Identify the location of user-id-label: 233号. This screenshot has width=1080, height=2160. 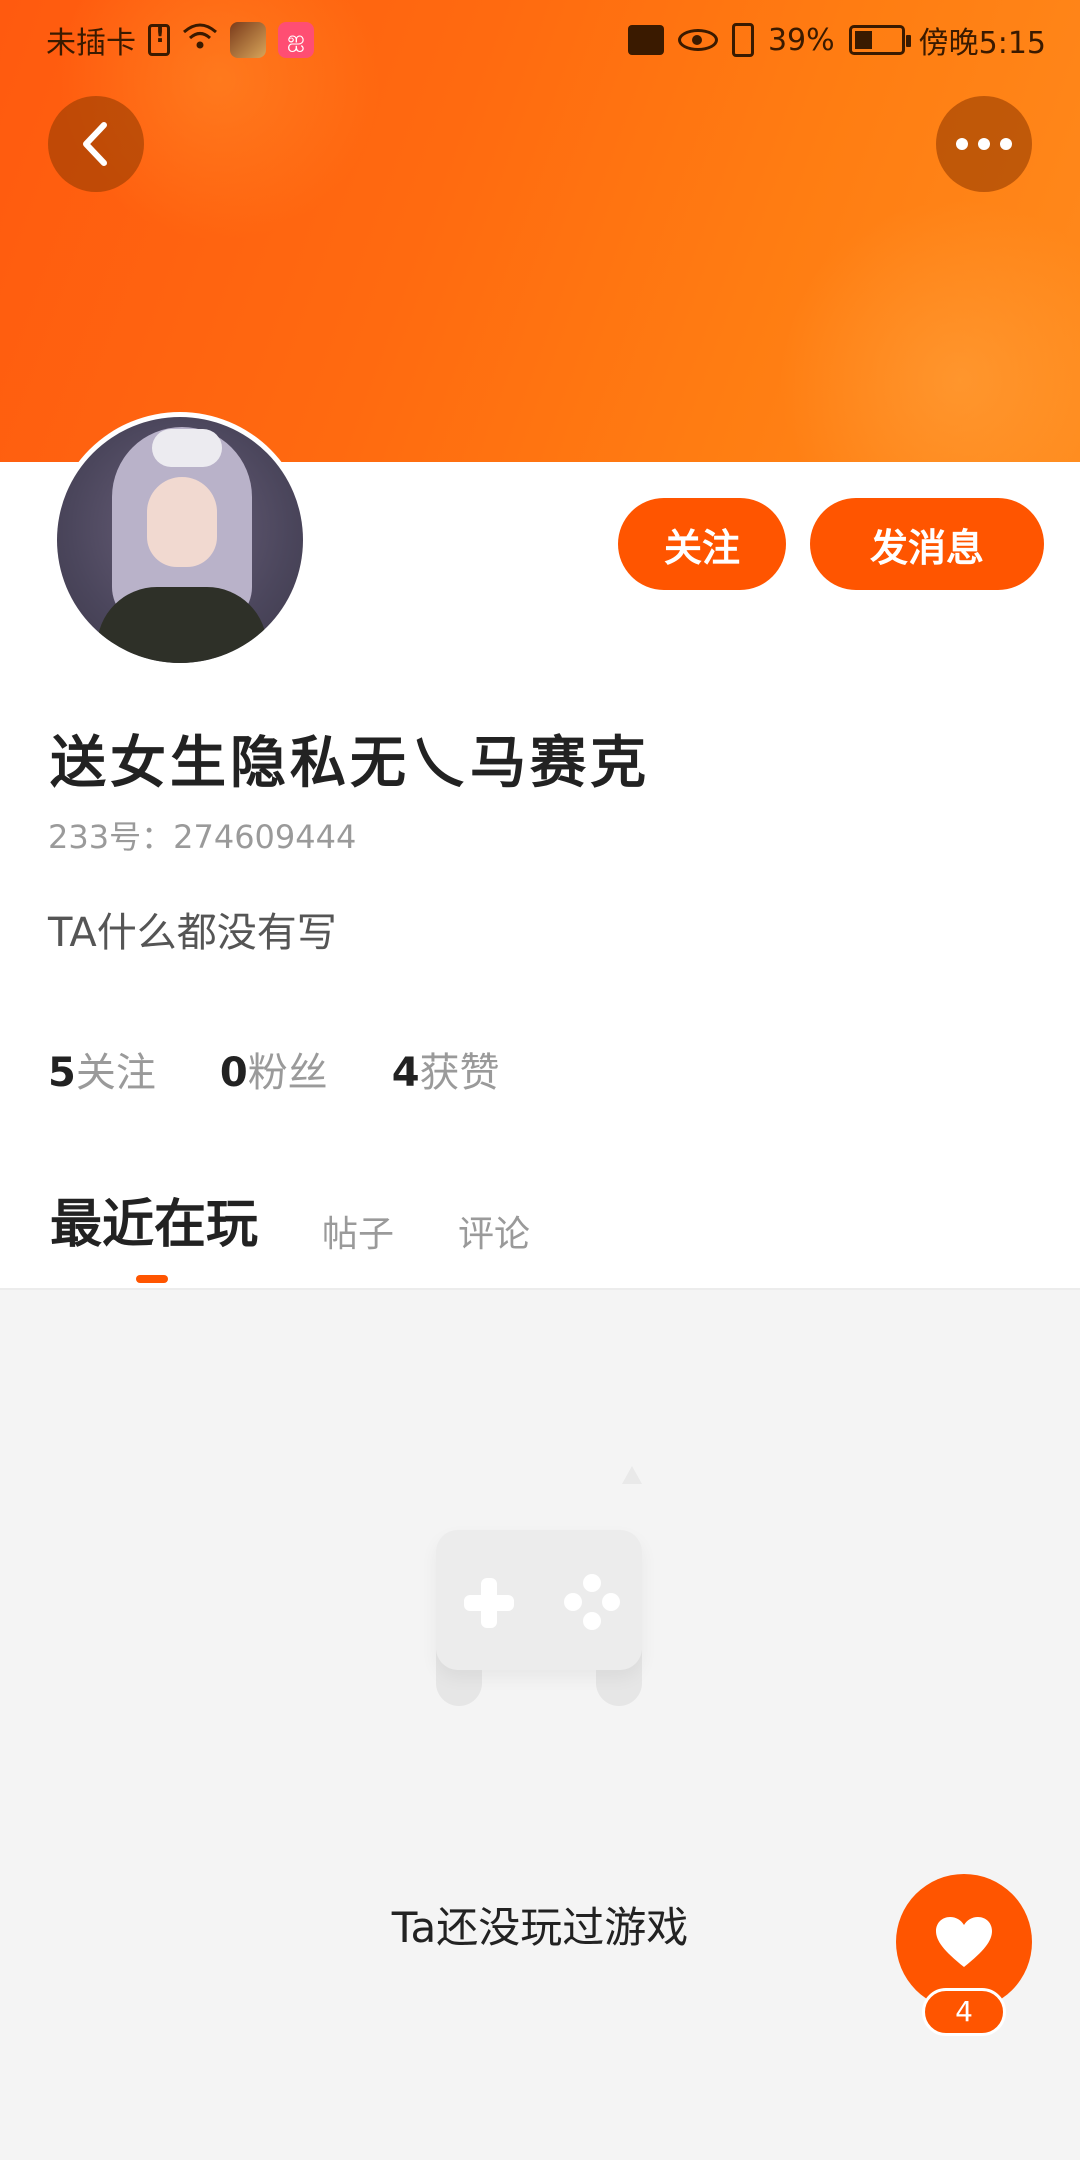
(95, 837).